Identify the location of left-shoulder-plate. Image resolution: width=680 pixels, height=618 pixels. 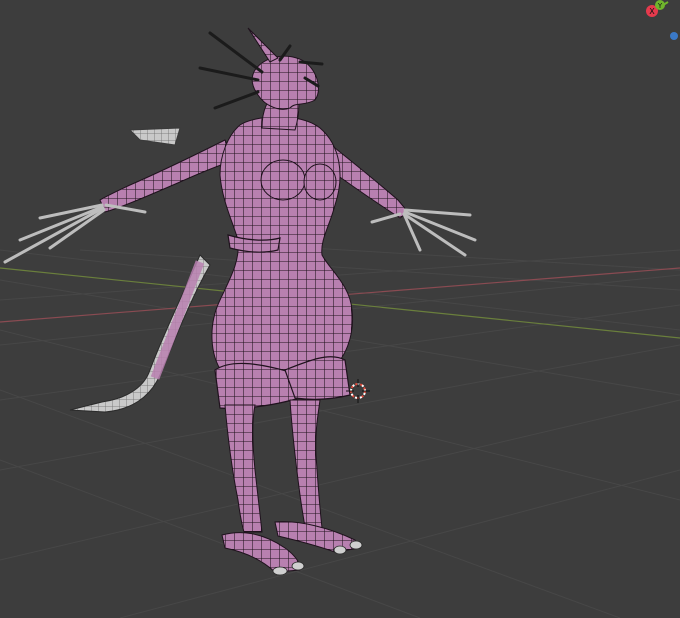
(154, 136).